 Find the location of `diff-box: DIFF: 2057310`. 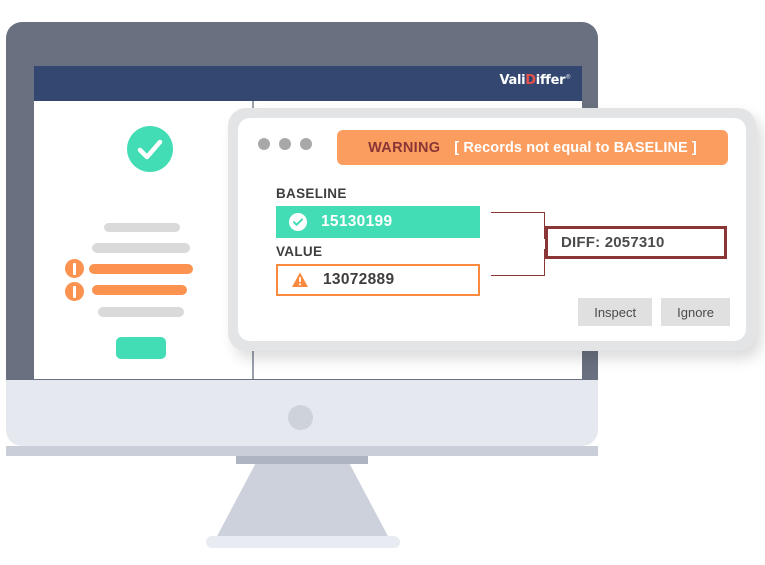

diff-box: DIFF: 2057310 is located at coordinates (636, 242).